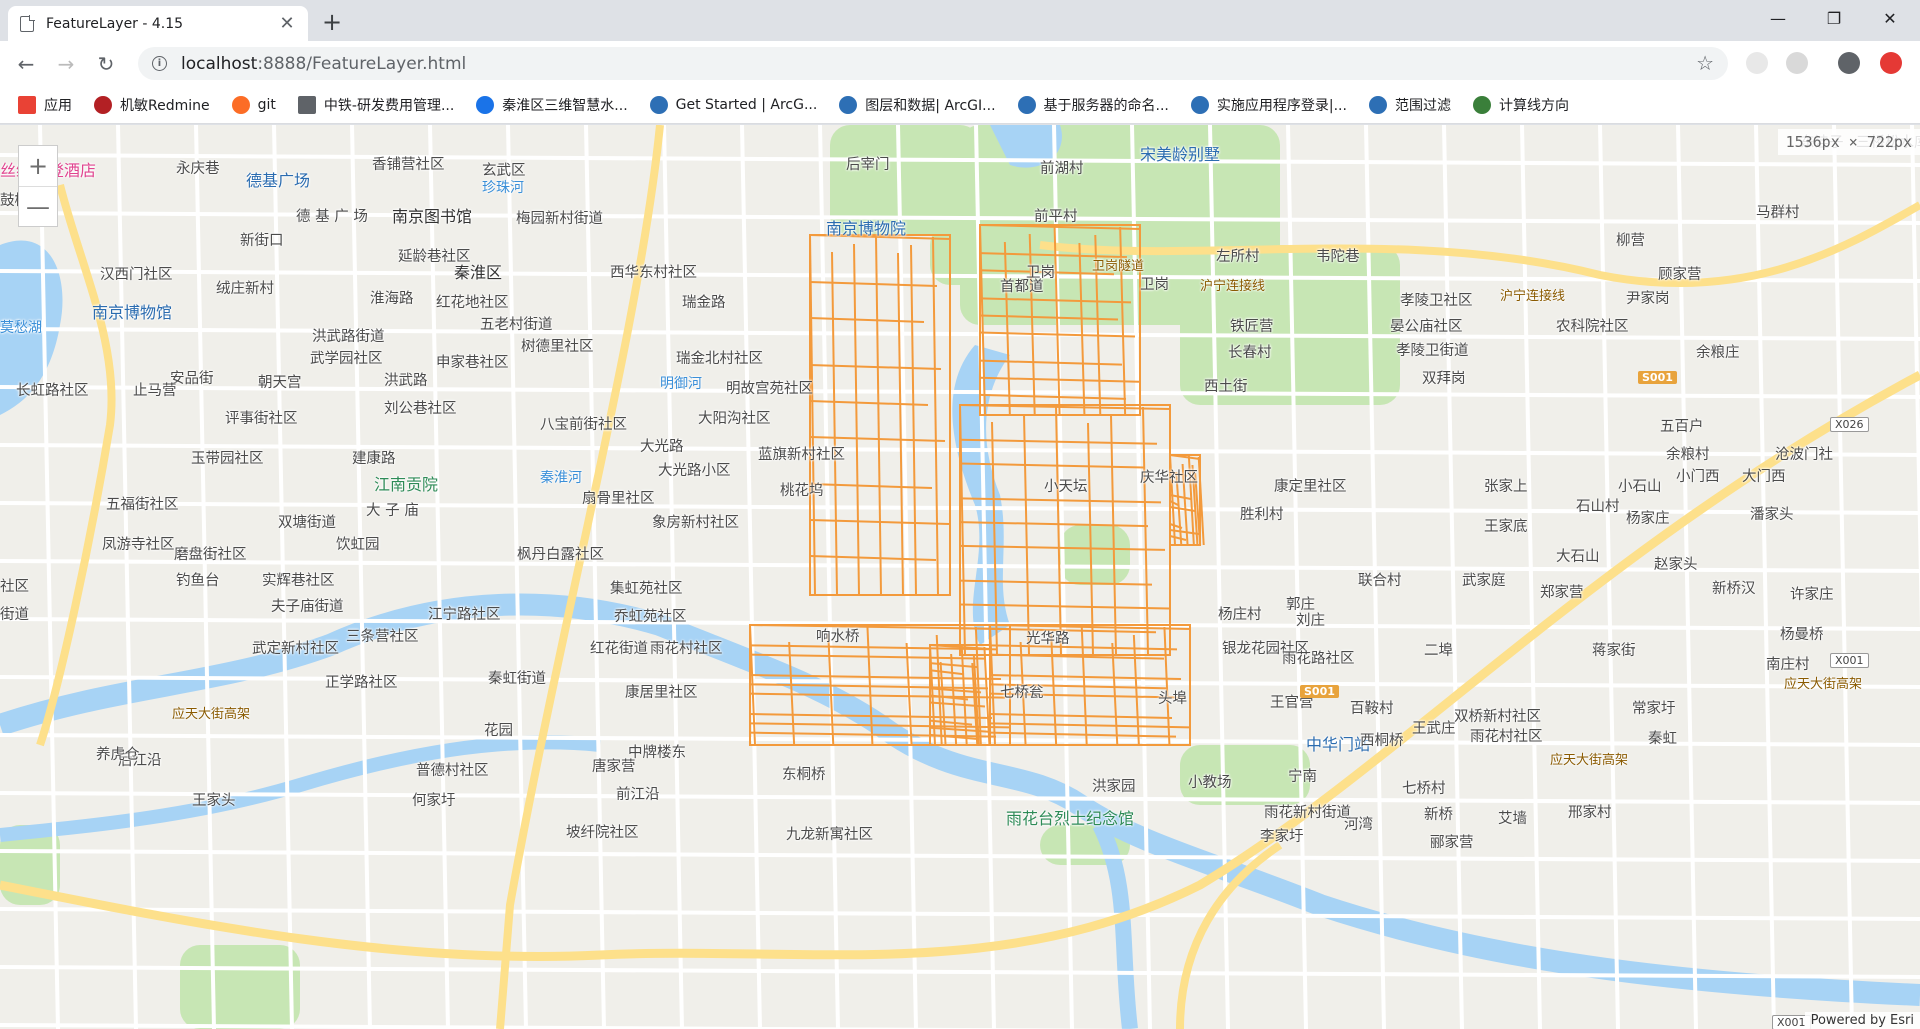 The height and width of the screenshot is (1029, 1920). What do you see at coordinates (346, 359) in the screenshot?
I see `map-place-label: 武学园社区` at bounding box center [346, 359].